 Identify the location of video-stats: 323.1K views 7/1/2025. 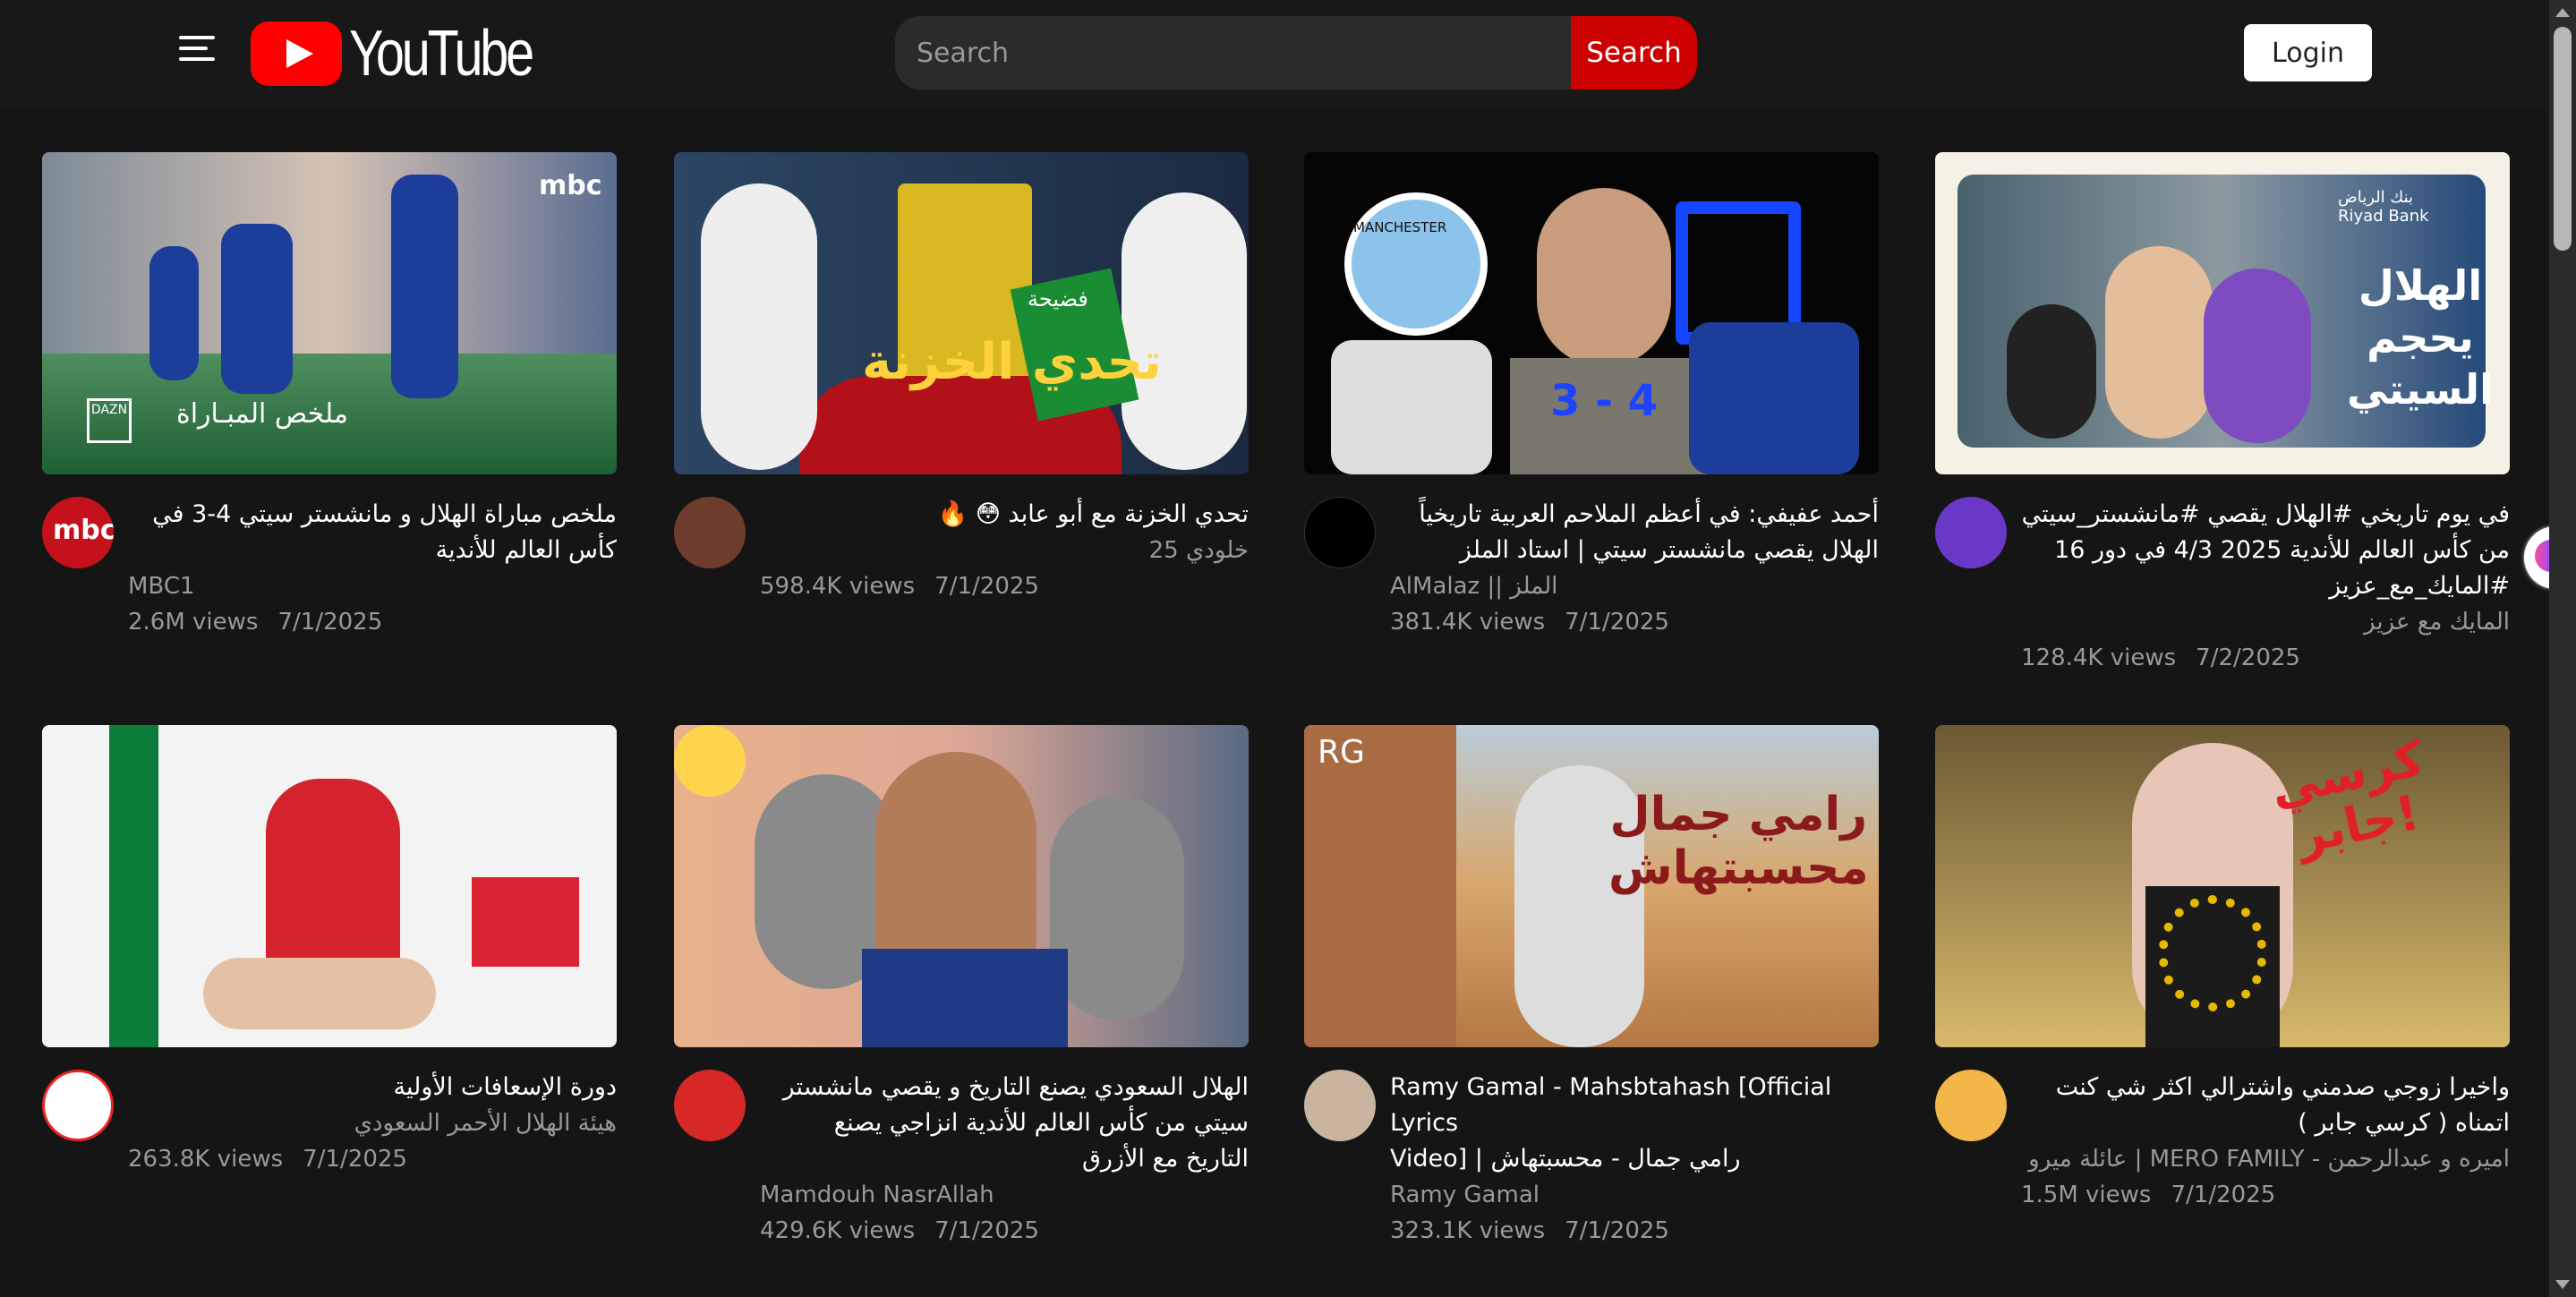
(1634, 1231).